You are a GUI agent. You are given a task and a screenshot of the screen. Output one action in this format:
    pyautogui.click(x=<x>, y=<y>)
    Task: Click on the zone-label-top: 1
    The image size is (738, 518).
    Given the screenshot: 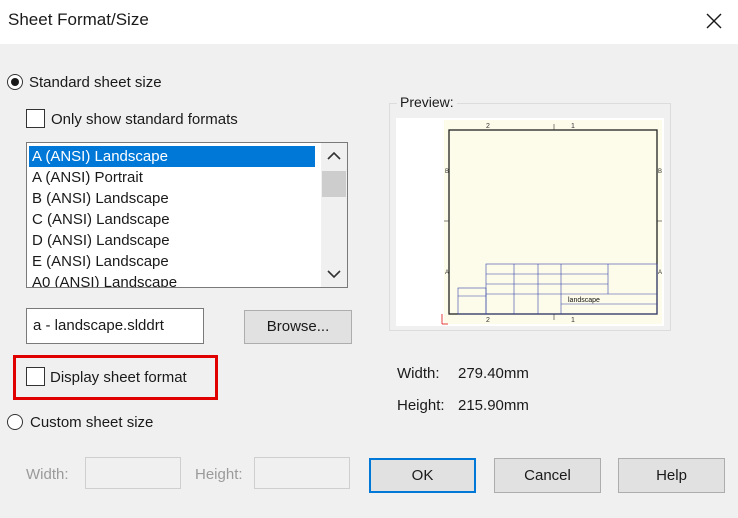 What is the action you would take?
    pyautogui.click(x=573, y=126)
    